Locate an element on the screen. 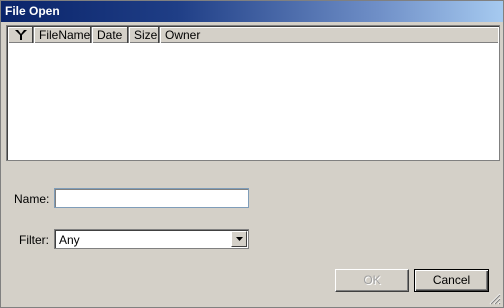 This screenshot has height=308, width=504. chevron-down-icon is located at coordinates (239, 239).